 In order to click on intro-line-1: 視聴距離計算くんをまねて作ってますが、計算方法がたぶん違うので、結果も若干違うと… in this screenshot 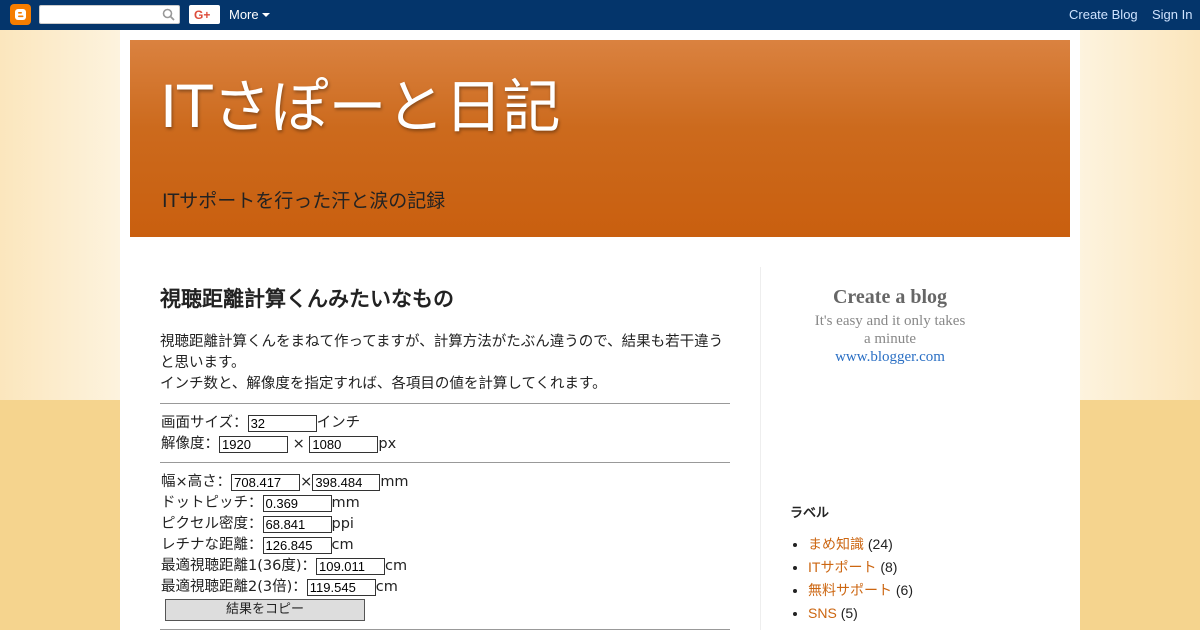, I will do `click(442, 352)`.